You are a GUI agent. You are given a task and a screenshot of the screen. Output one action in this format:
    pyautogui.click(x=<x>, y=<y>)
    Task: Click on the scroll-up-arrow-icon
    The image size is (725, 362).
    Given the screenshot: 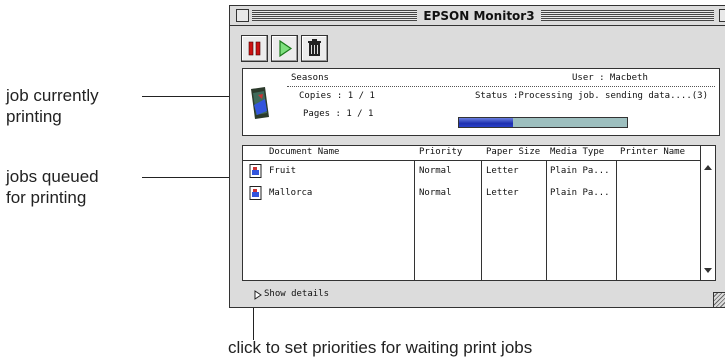 What is the action you would take?
    pyautogui.click(x=708, y=167)
    